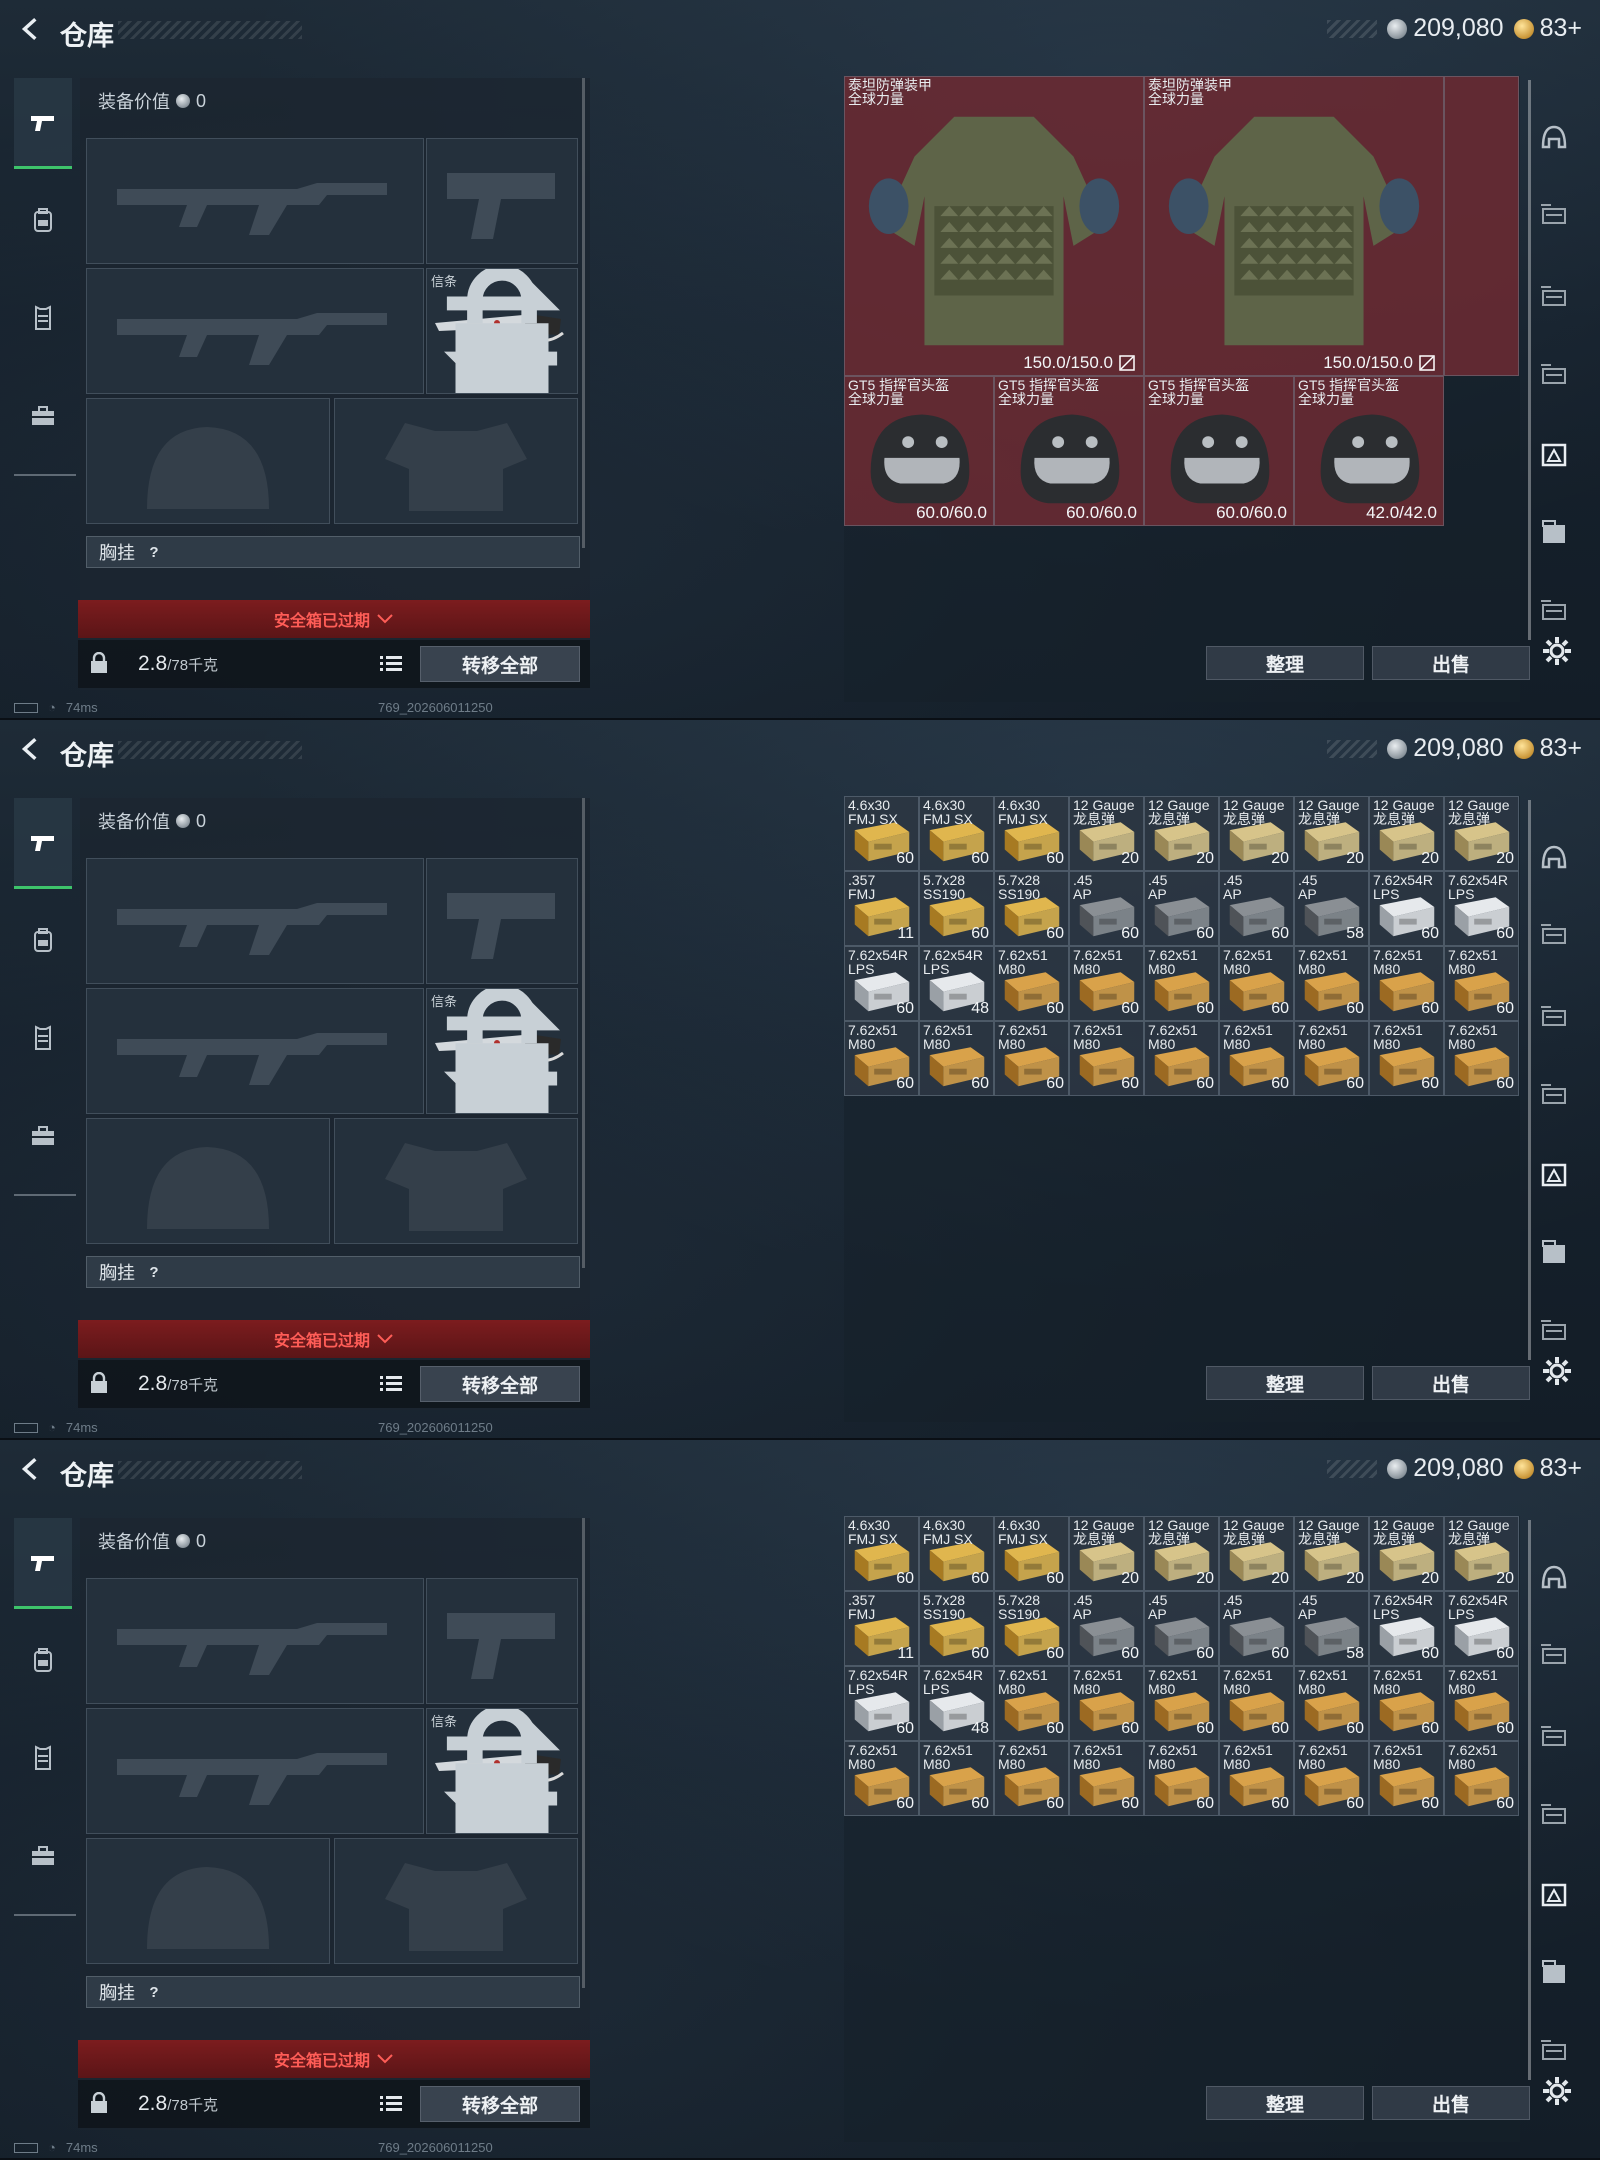 Image resolution: width=1600 pixels, height=2160 pixels. Describe the element at coordinates (43, 1856) in the screenshot. I see `tab-case` at that location.